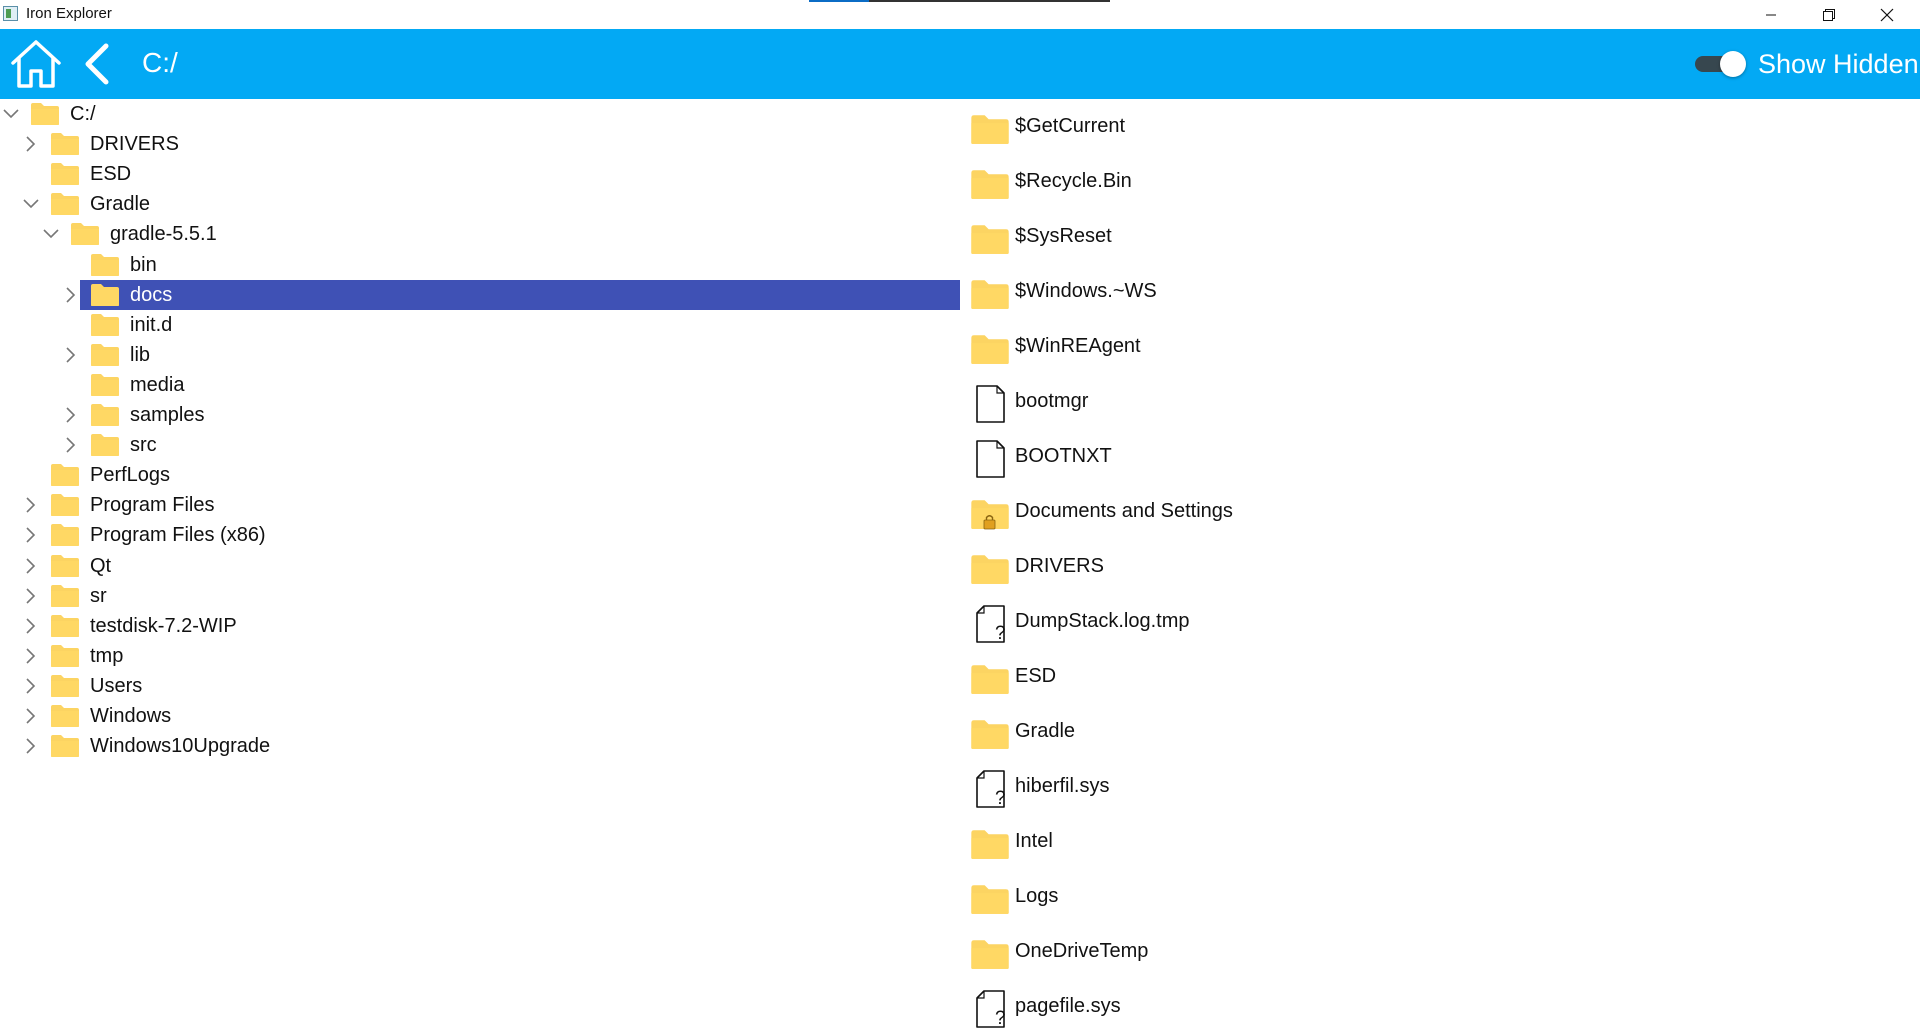 The image size is (1920, 1034). Describe the element at coordinates (1440, 236) in the screenshot. I see `file-list-item: $SysReset` at that location.